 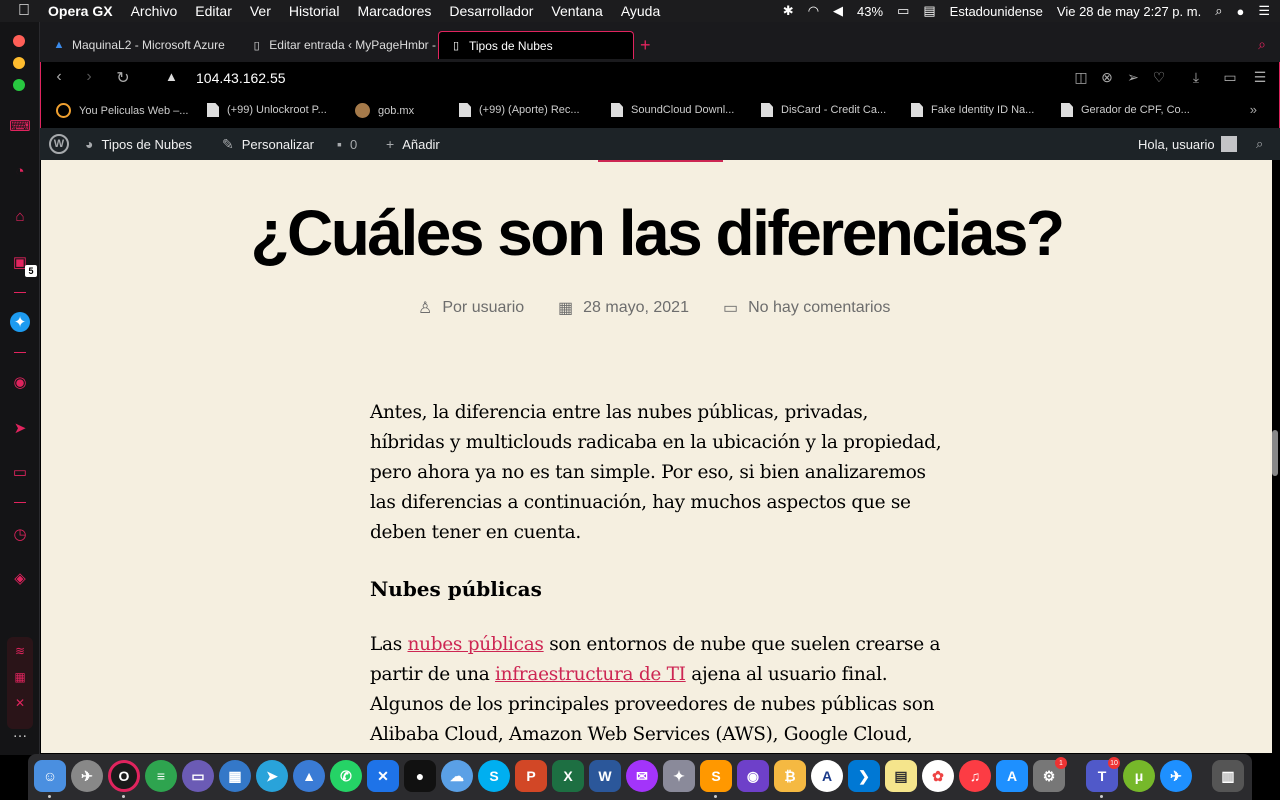 I want to click on twitter-icon: ✦, so click(x=20, y=322).